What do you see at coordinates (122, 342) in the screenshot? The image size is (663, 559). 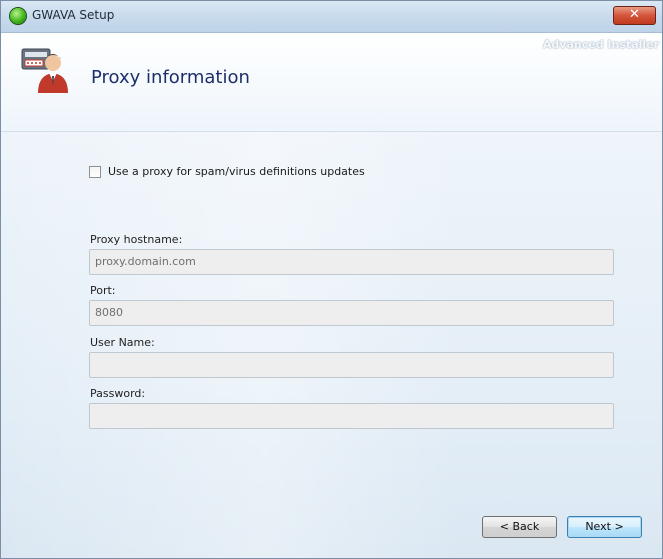 I see `user-name-label: User Name:` at bounding box center [122, 342].